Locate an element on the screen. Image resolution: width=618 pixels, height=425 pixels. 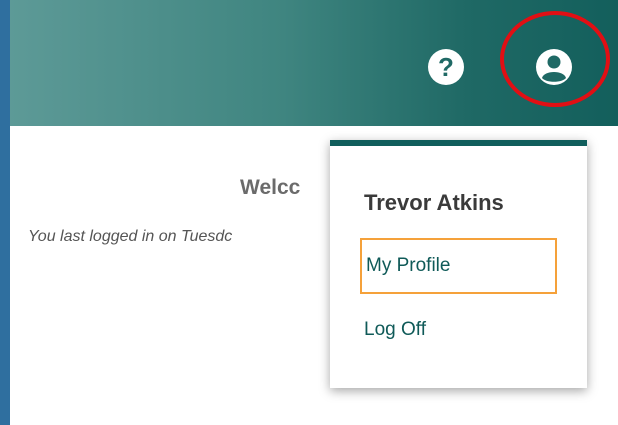
welcome-heading: Welcc is located at coordinates (270, 187).